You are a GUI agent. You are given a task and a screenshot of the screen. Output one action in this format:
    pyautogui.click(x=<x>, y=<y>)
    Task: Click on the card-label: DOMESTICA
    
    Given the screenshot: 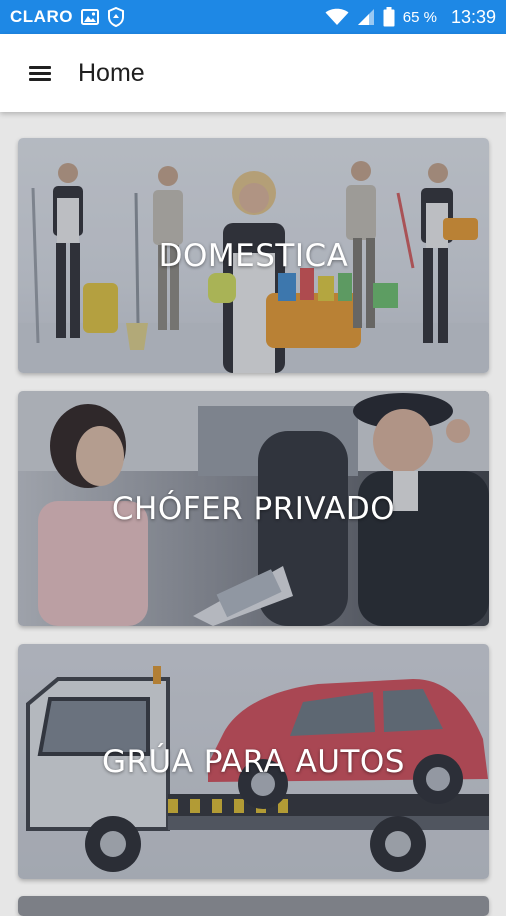 What is the action you would take?
    pyautogui.click(x=253, y=255)
    